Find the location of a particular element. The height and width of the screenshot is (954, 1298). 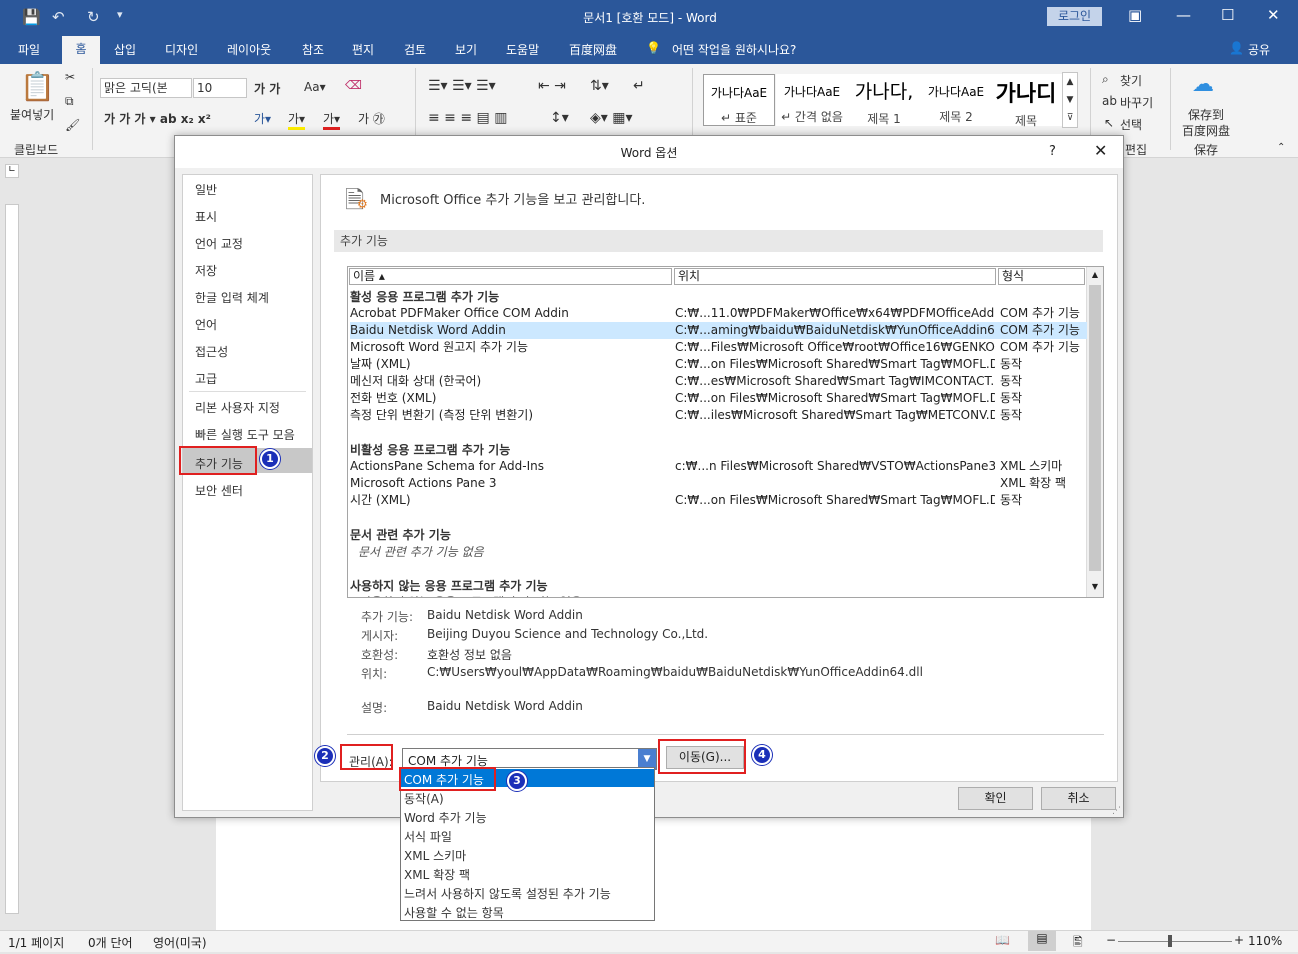

paste-icon: 📋 is located at coordinates (37, 86).